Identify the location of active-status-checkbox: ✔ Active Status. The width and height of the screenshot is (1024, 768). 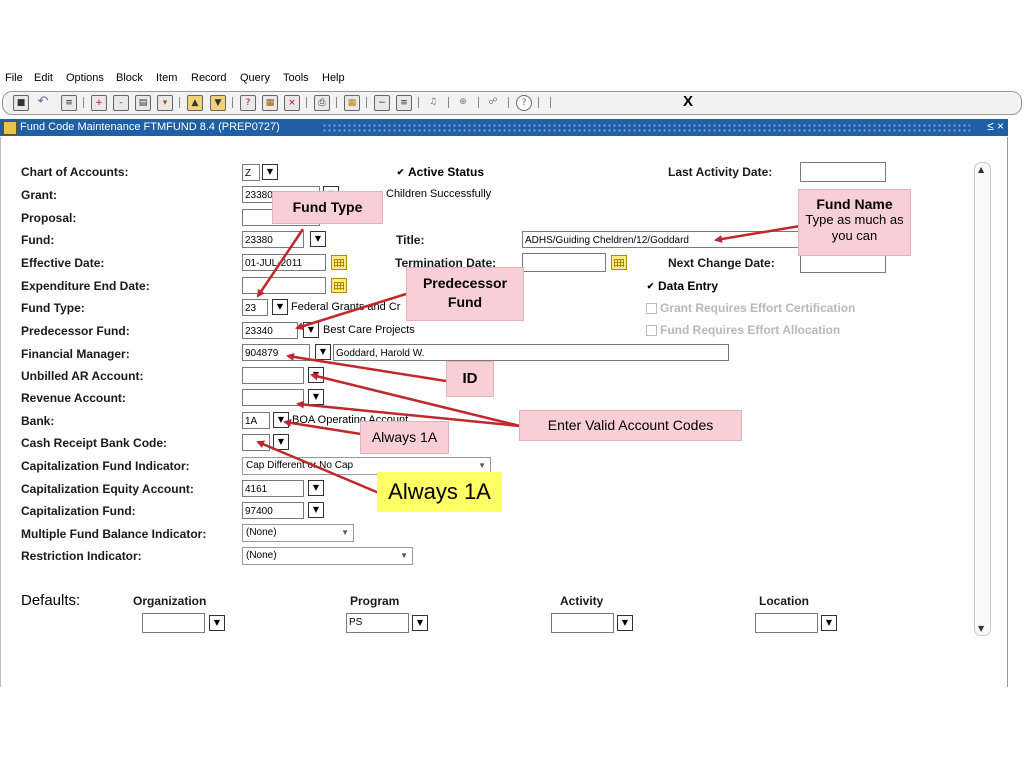
(440, 172).